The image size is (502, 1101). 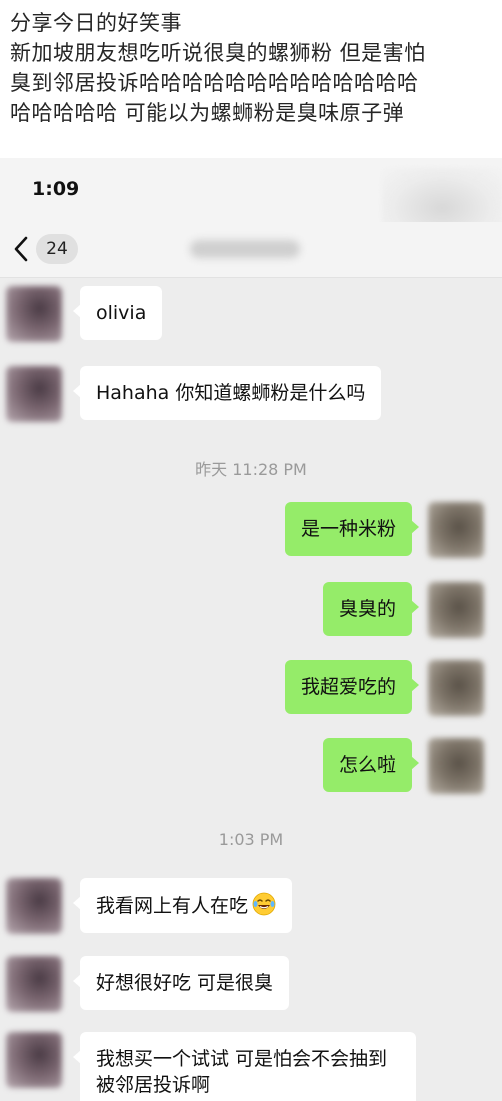 I want to click on incoming-message-bubble: 好想很好吃 可是很臭, so click(x=181, y=983).